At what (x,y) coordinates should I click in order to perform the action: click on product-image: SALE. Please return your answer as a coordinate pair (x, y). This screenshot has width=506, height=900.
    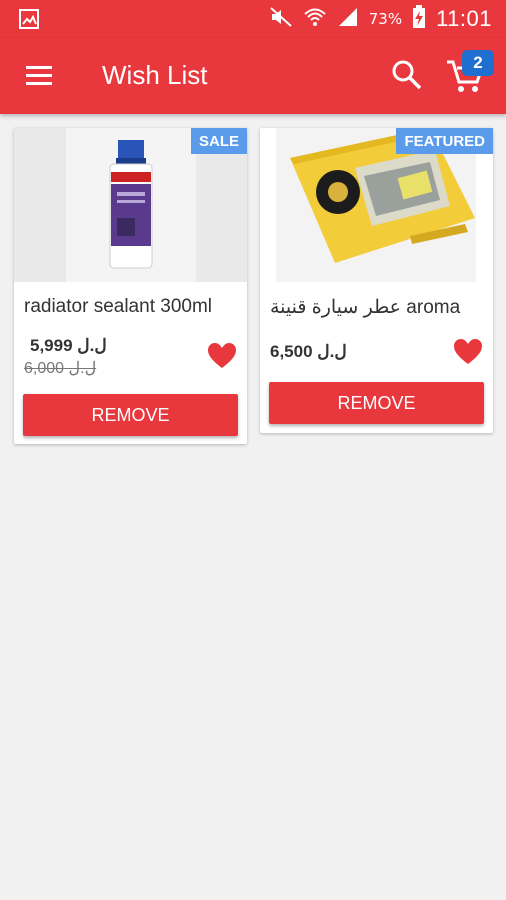
    Looking at the image, I should click on (130, 205).